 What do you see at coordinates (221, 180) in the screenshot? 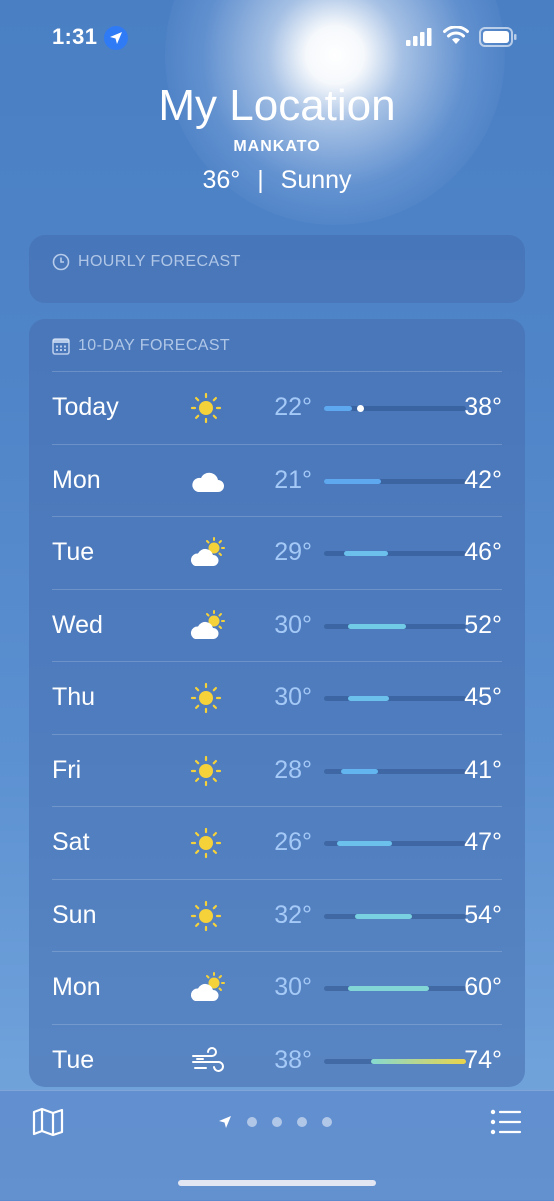
I see `current-temperature: 36°` at bounding box center [221, 180].